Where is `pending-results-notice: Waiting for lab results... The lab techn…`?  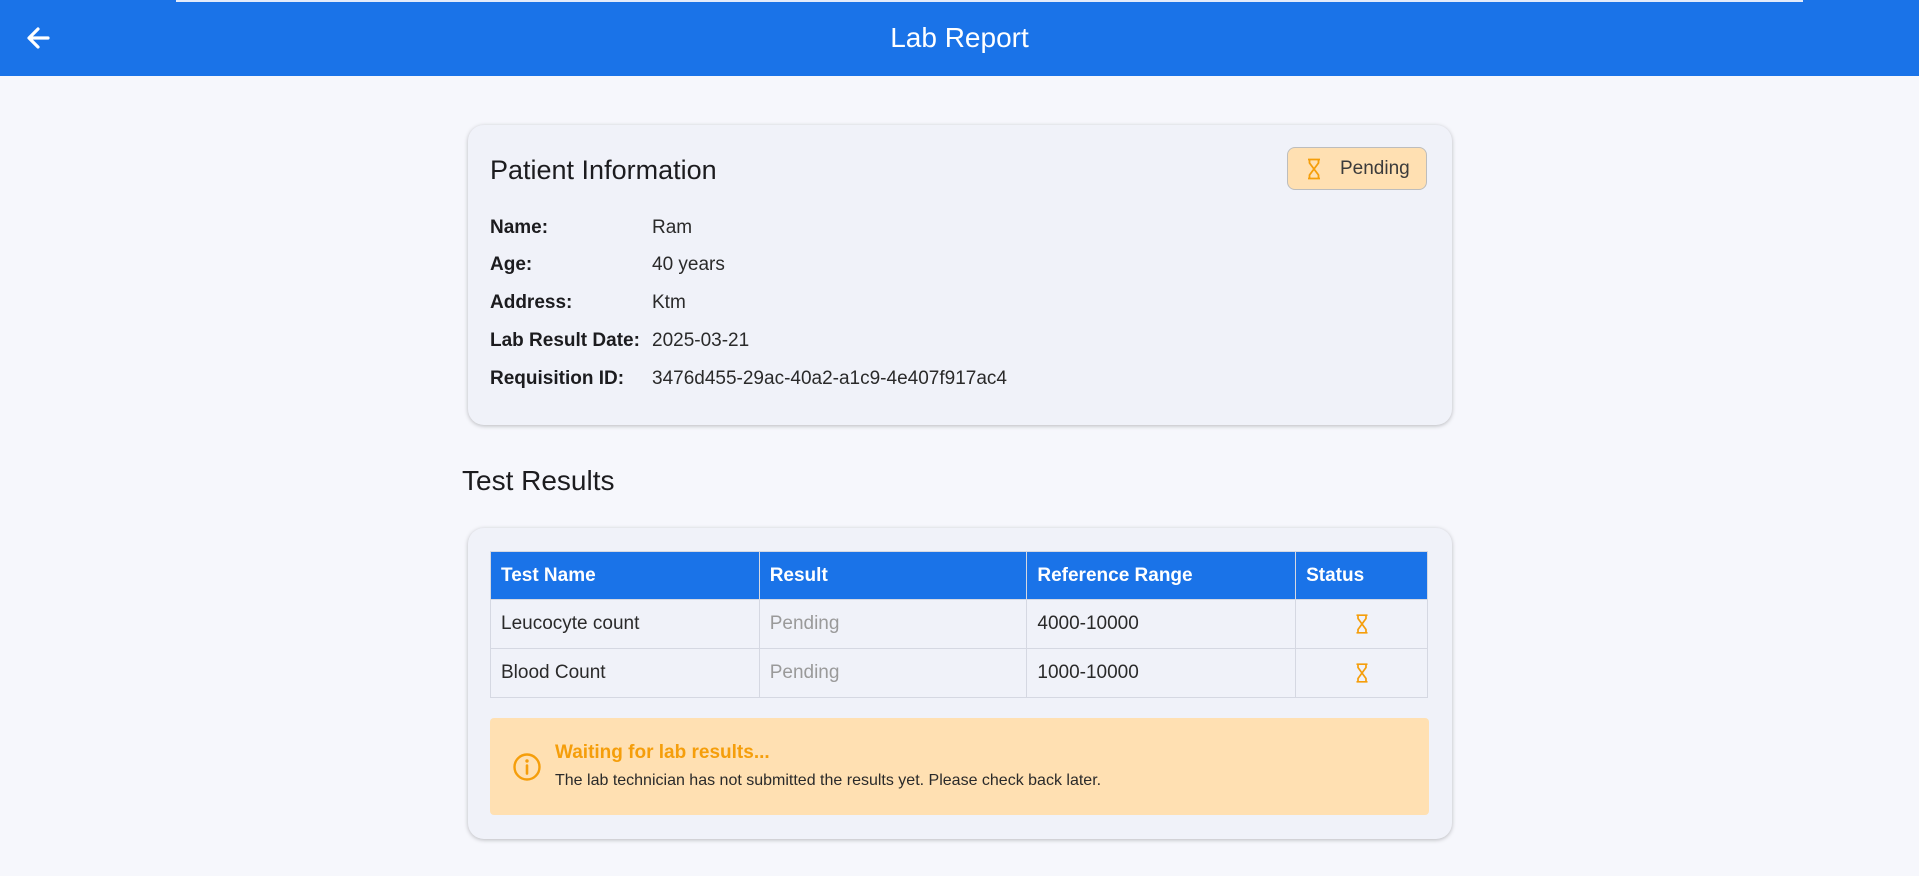 pending-results-notice: Waiting for lab results... The lab techn… is located at coordinates (959, 766).